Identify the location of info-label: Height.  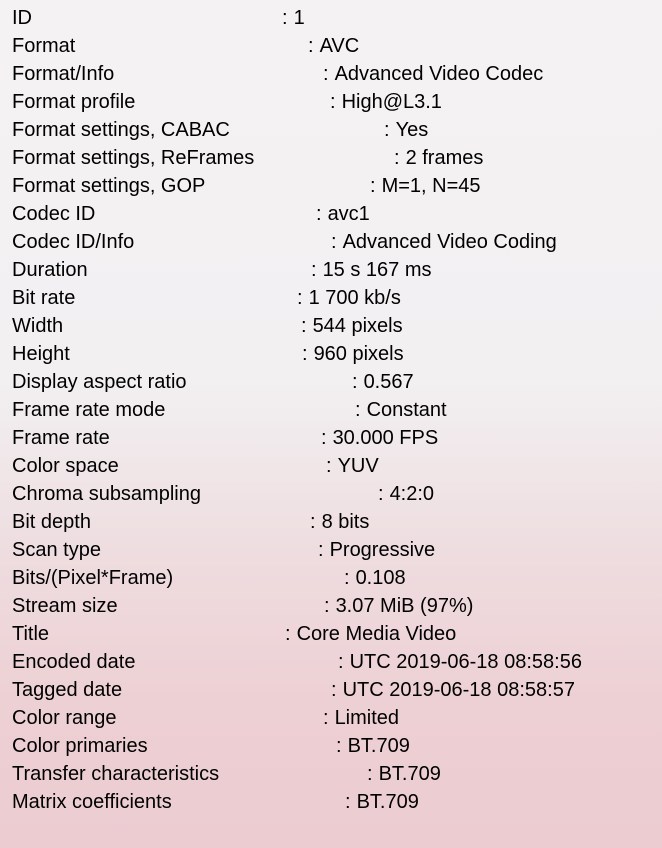
(41, 354).